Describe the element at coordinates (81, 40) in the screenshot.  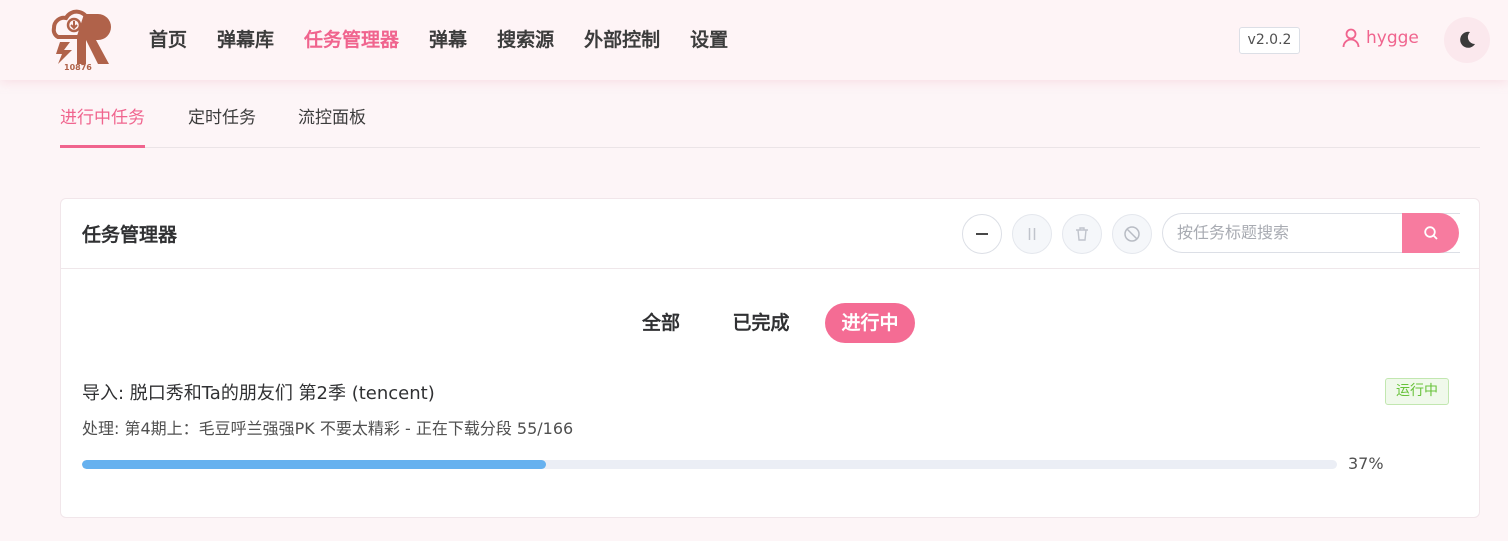
I see `logo: 10876` at that location.